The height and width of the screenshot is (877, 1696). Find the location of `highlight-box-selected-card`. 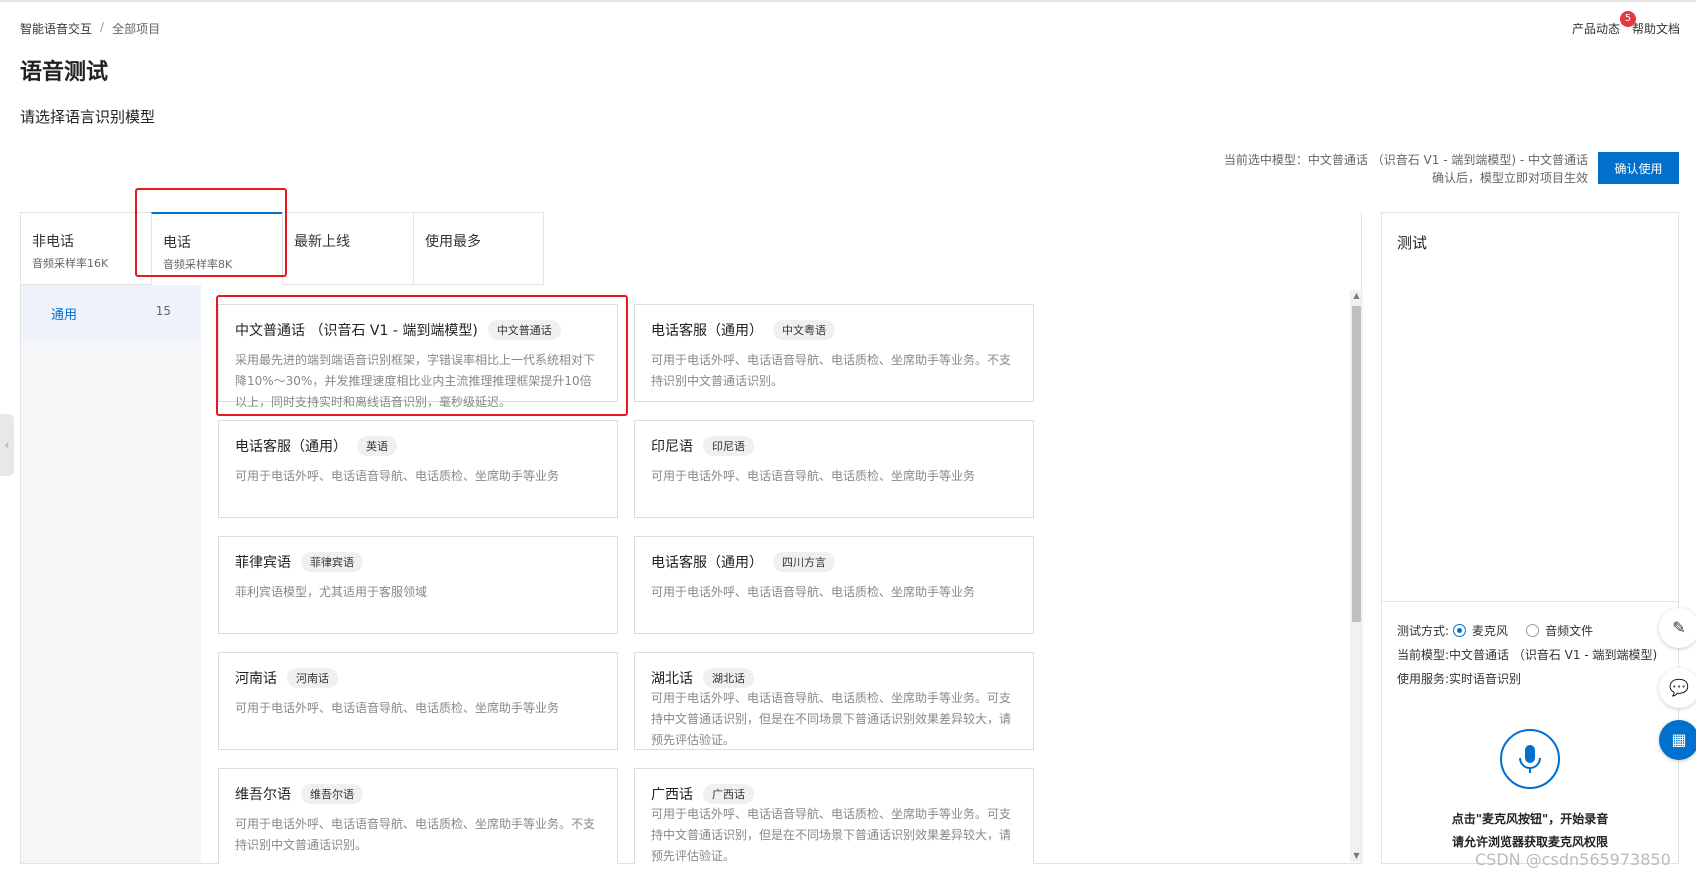

highlight-box-selected-card is located at coordinates (422, 355).